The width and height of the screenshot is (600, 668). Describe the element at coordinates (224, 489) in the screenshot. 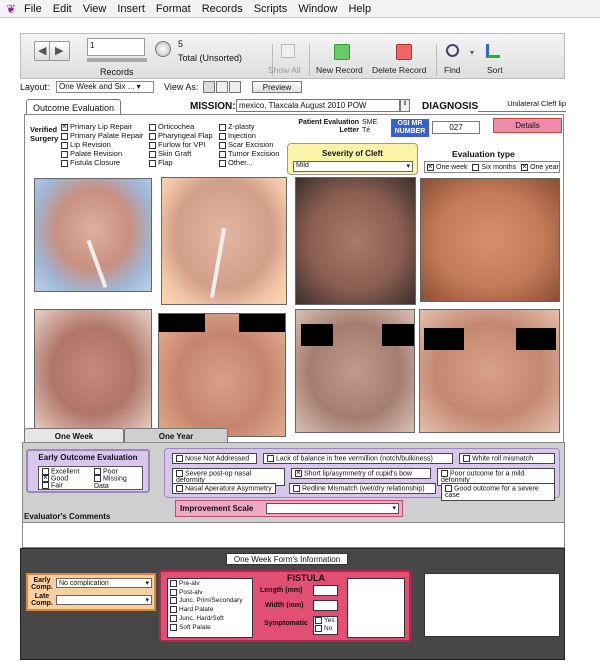

I see `observation-option: Nasal Aperature Asymmetry` at that location.